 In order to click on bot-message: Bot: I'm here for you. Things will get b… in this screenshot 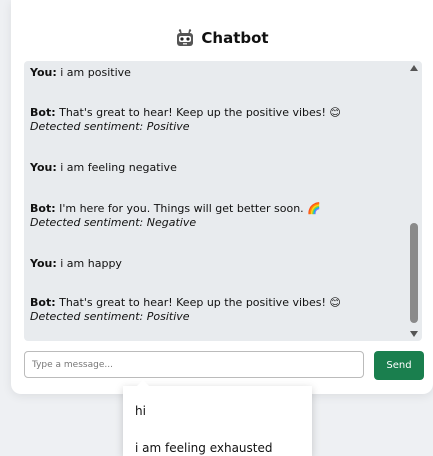, I will do `click(175, 216)`.